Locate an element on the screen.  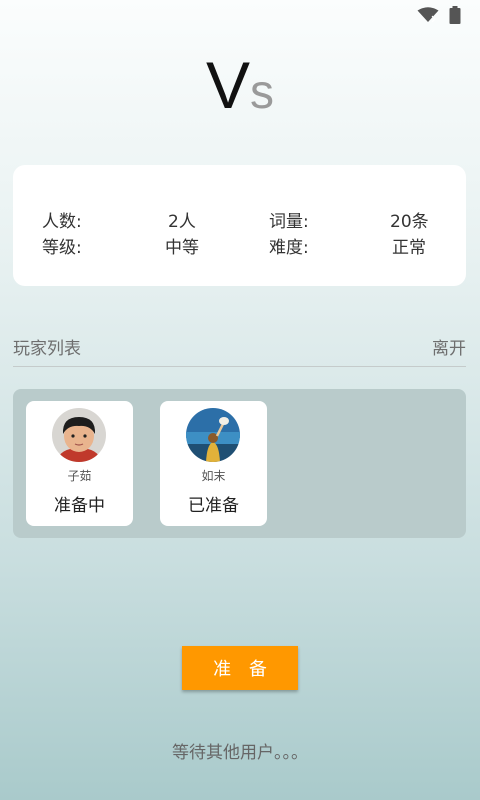
player-status: 已准备 is located at coordinates (213, 506).